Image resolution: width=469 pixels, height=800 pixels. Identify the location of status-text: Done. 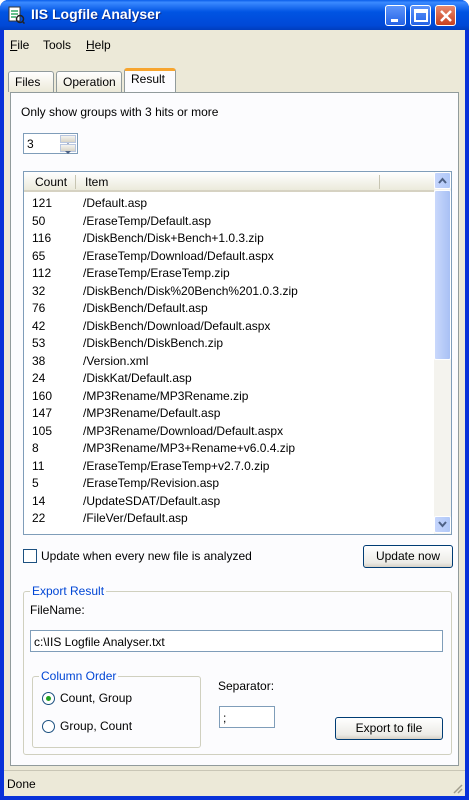
(21, 784).